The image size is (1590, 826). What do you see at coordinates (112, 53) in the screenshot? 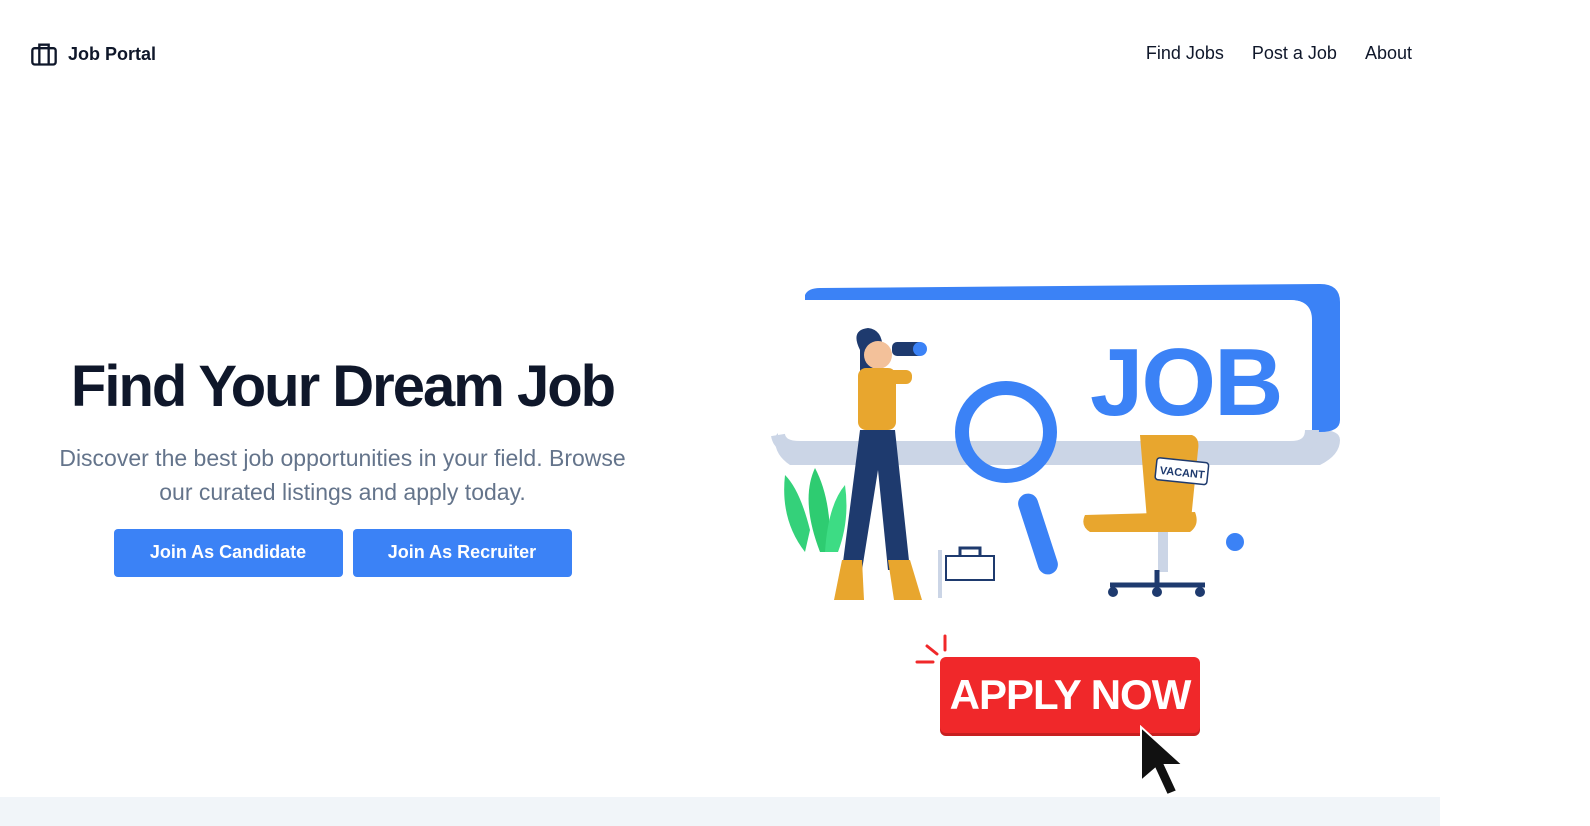
I see `brand-name: Job Portal` at bounding box center [112, 53].